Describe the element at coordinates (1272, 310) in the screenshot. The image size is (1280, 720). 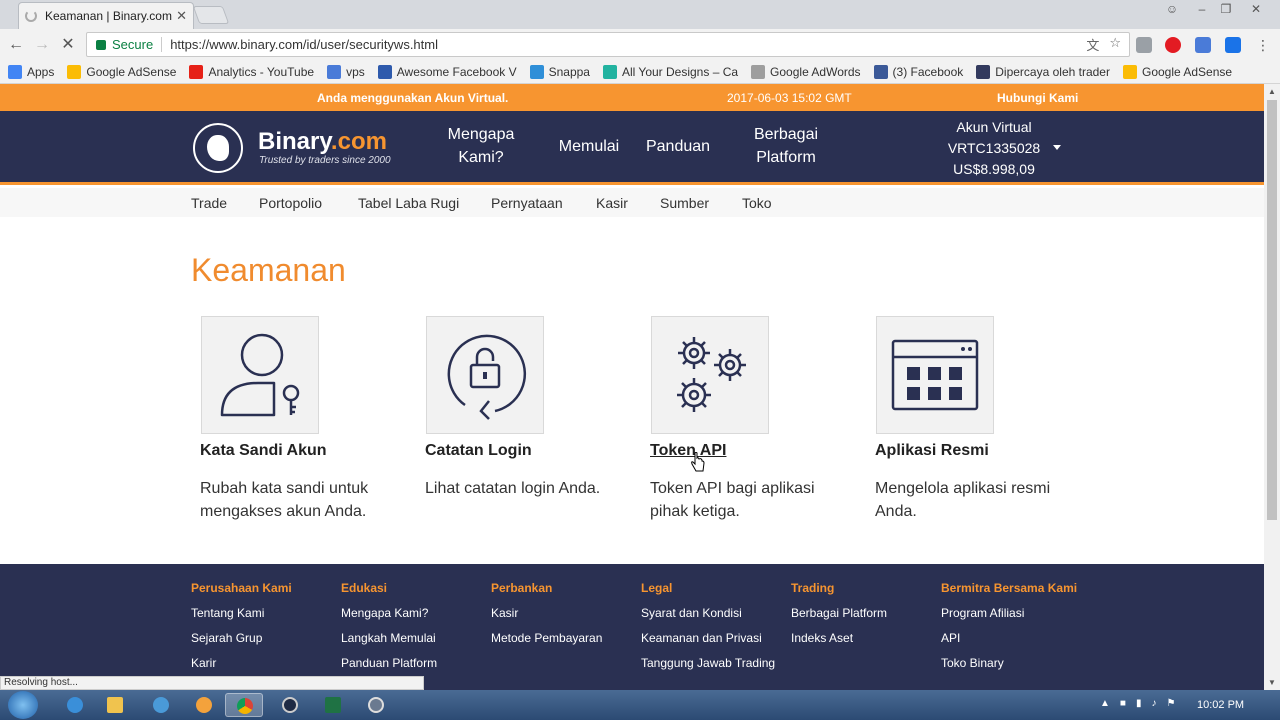
I see `scrollbar-thumb` at that location.